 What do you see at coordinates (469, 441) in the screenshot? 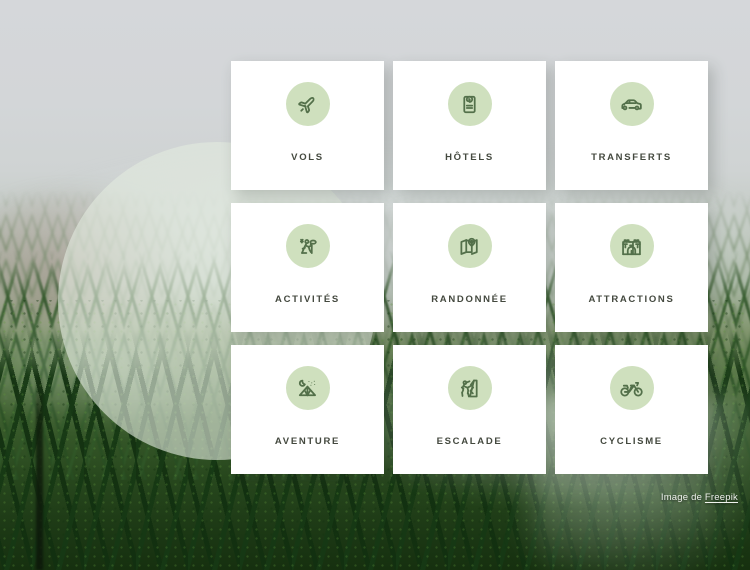
I see `category-label: ESCALADE` at bounding box center [469, 441].